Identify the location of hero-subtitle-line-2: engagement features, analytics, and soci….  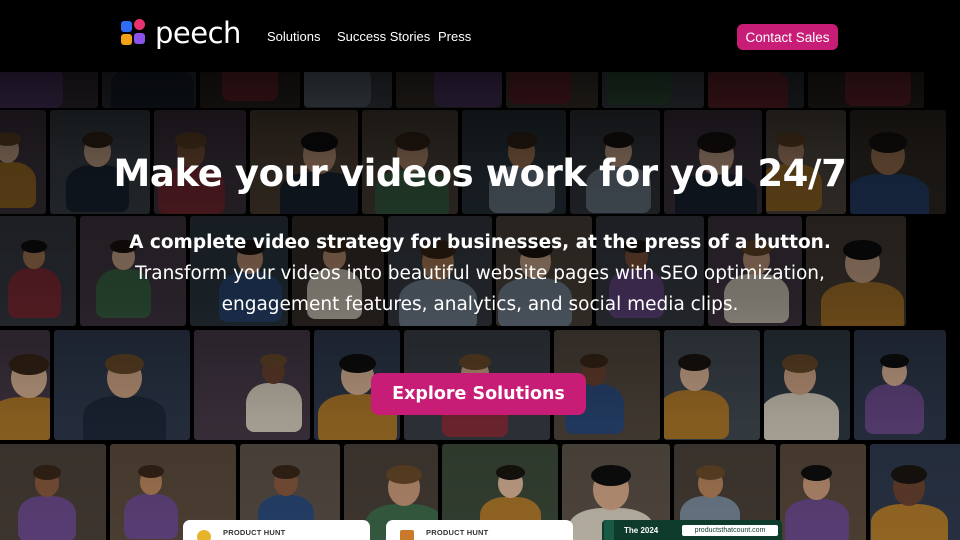
(480, 304).